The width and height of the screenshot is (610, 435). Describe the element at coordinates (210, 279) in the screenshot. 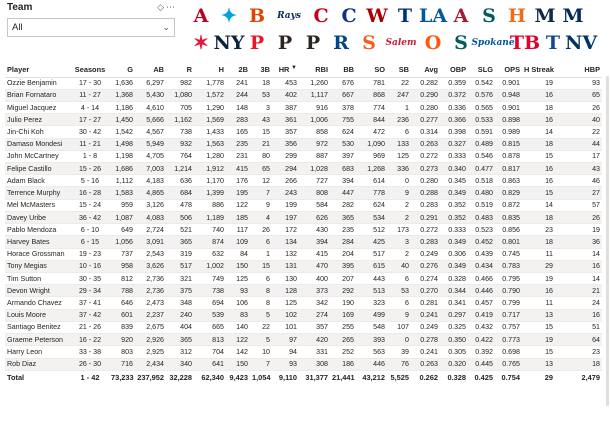

I see `stat-cell: 749` at that location.